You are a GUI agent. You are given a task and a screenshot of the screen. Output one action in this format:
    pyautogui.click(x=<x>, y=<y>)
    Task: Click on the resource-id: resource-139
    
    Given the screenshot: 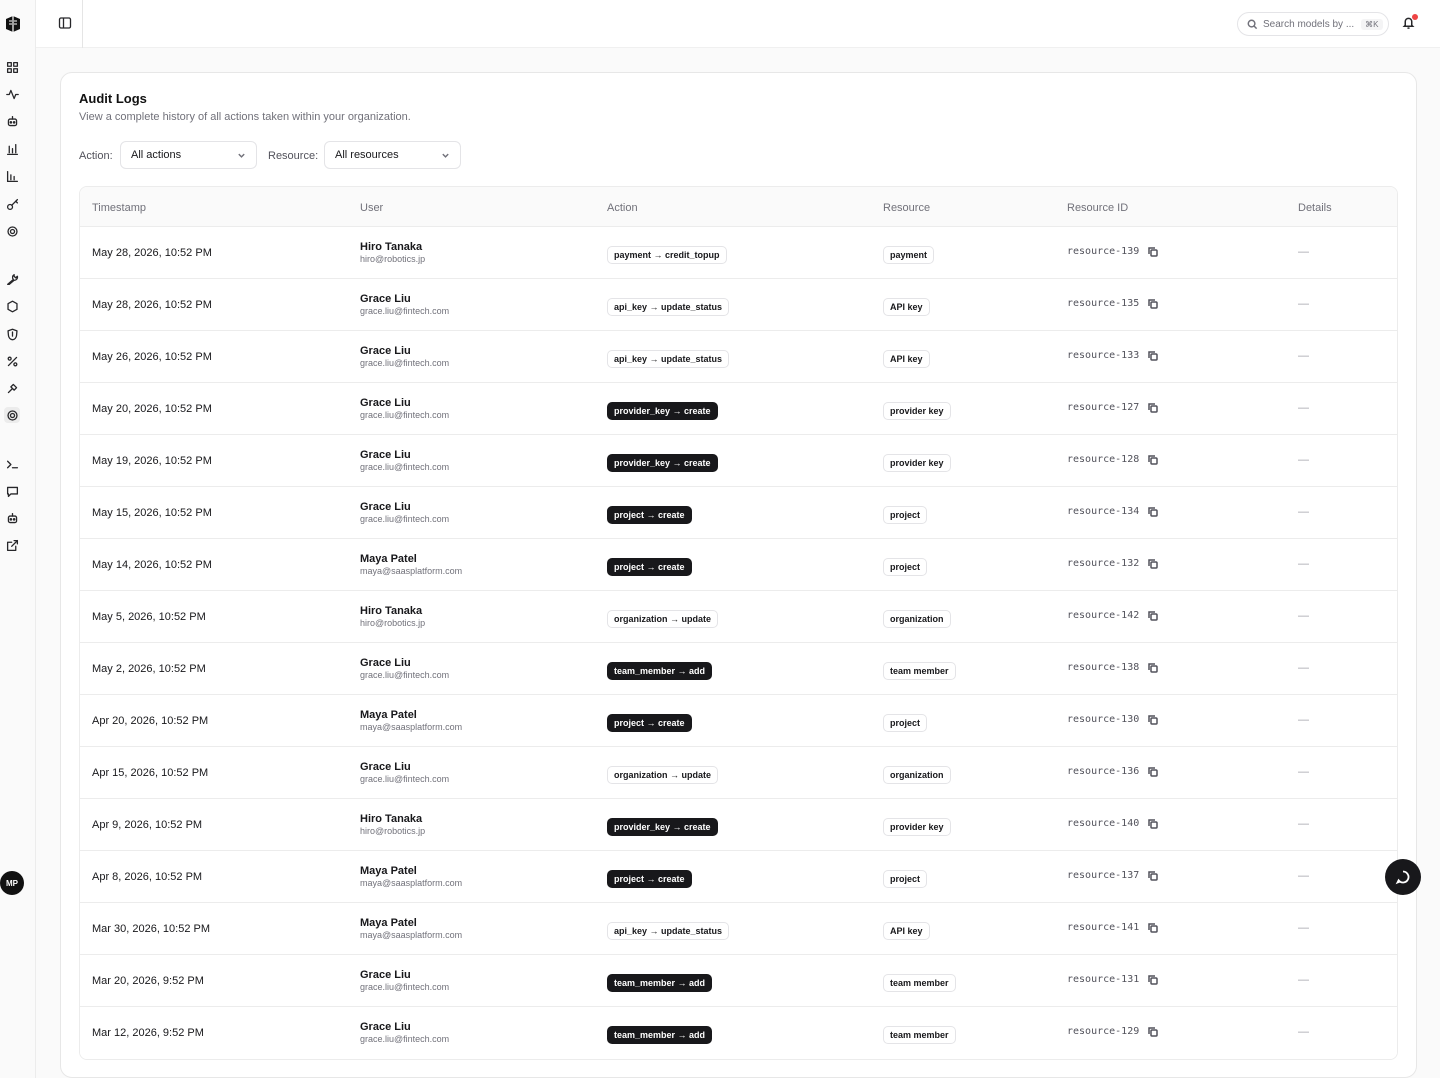 What is the action you would take?
    pyautogui.click(x=1103, y=251)
    